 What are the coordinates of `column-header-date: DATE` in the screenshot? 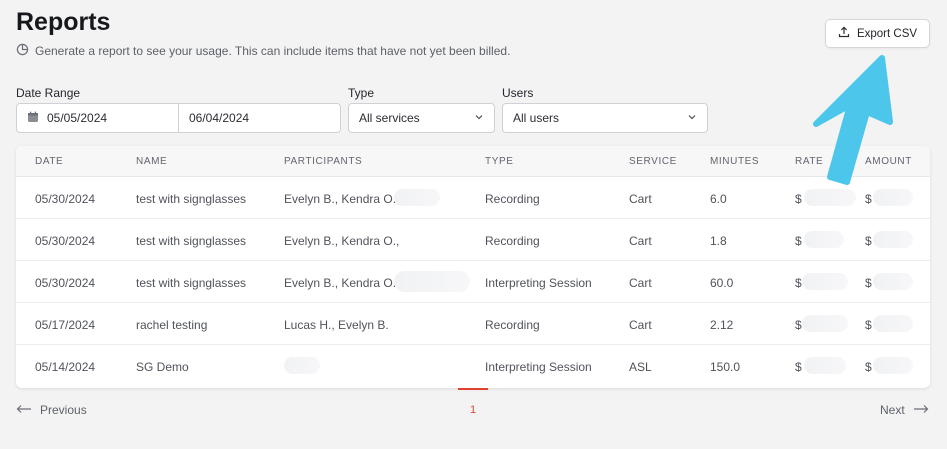 It's located at (49, 161).